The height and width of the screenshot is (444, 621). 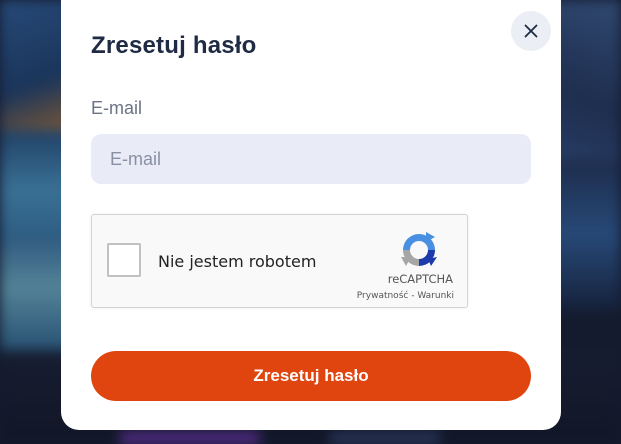 What do you see at coordinates (420, 279) in the screenshot?
I see `recaptcha-brand: reCAPTCHA` at bounding box center [420, 279].